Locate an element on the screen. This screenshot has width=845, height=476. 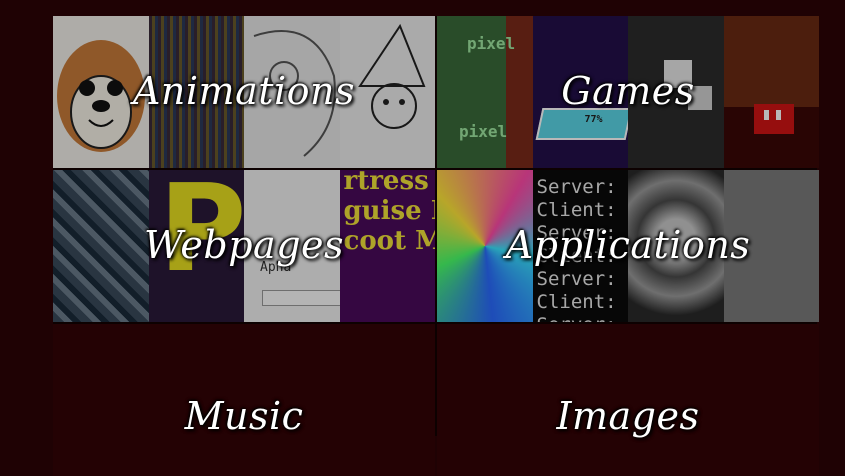
tile-games: pixel pixel 77% Games is located at coordinates (628, 92).